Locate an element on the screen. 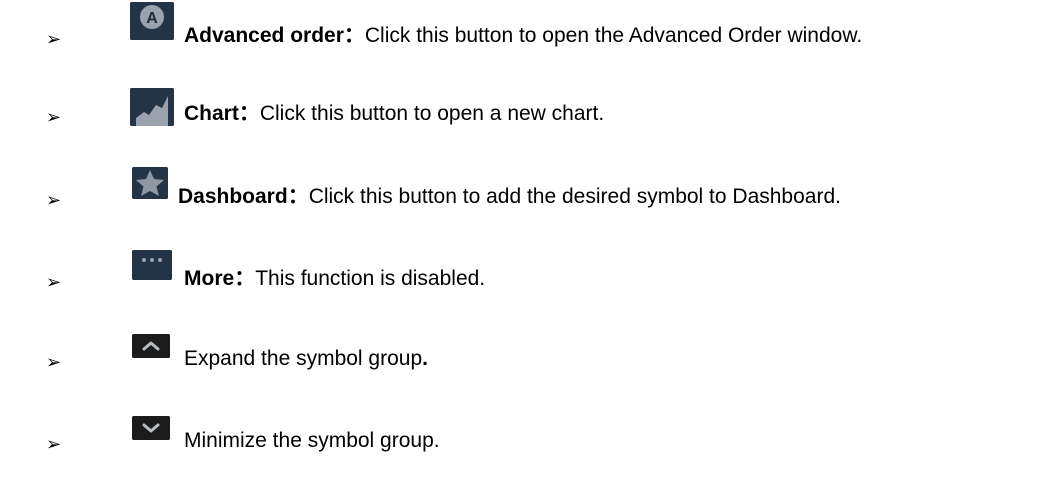 The width and height of the screenshot is (1042, 478). list-item-text: Minimize the symbol group. is located at coordinates (312, 441).